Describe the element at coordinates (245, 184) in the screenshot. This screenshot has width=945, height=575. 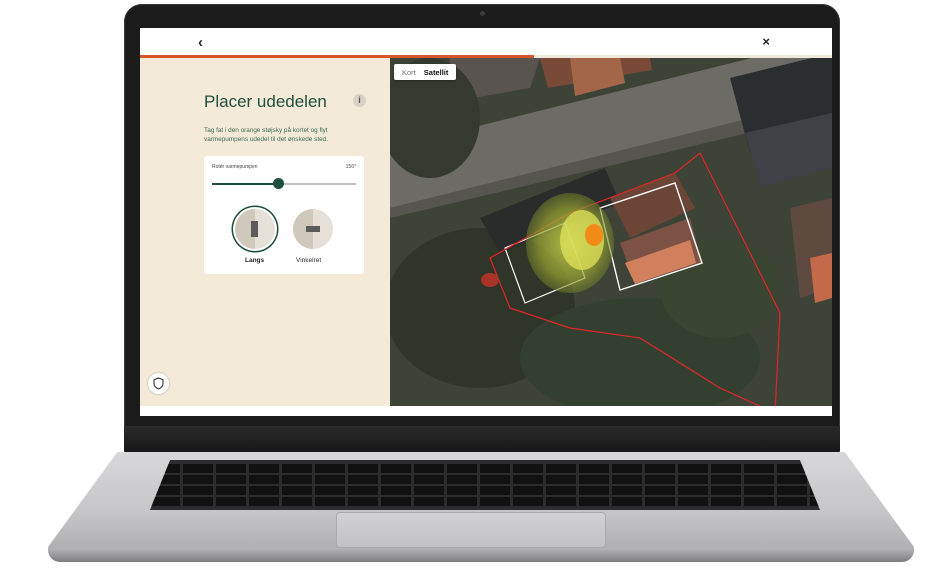
I see `rotation-slider-fill` at that location.